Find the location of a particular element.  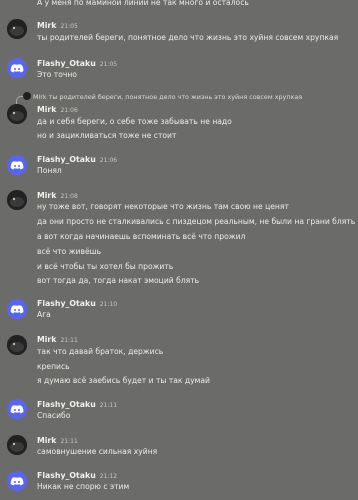

message-header: Mirk 21:05 is located at coordinates (57, 26).